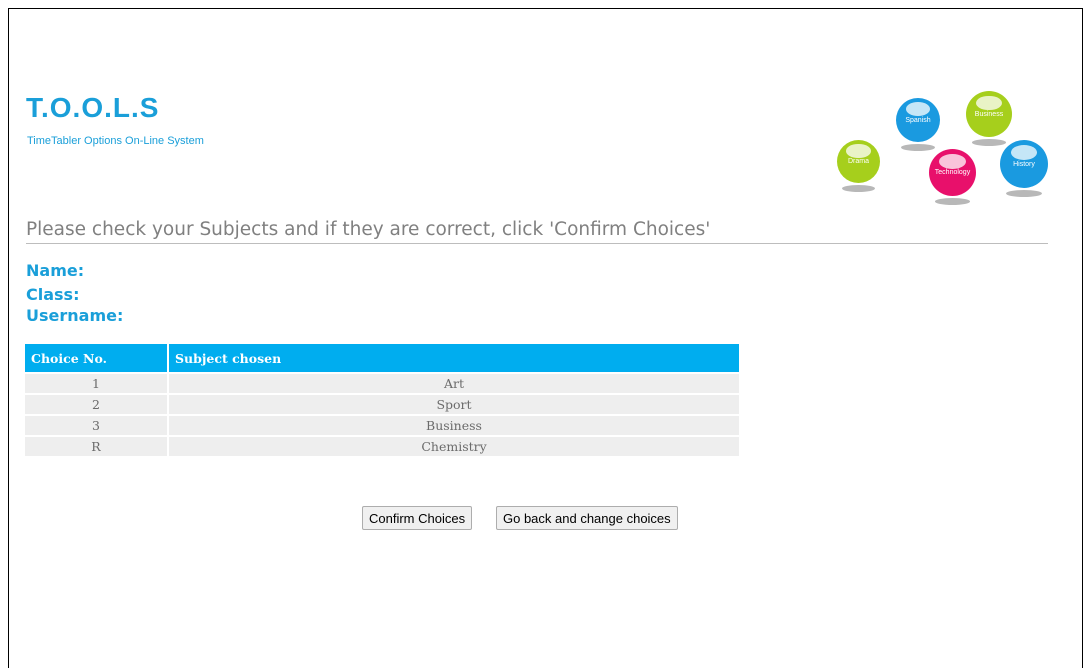 The image size is (1091, 668). What do you see at coordinates (417, 518) in the screenshot?
I see `confirm-choices-button: Confirm Choices` at bounding box center [417, 518].